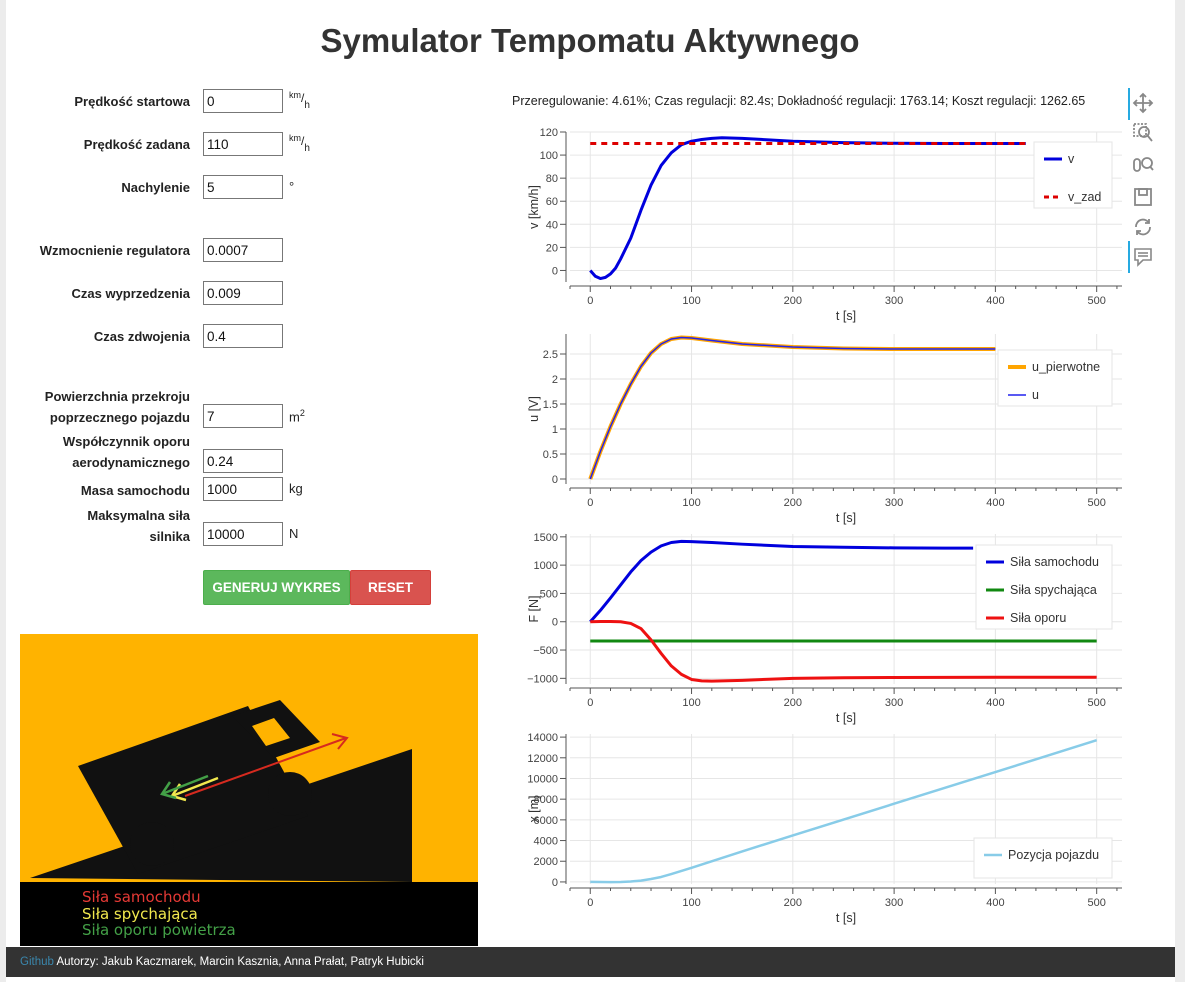 This screenshot has height=982, width=1185. Describe the element at coordinates (132, 101) in the screenshot. I see `predkosc-startowa-label: Prędkość startowa` at that location.